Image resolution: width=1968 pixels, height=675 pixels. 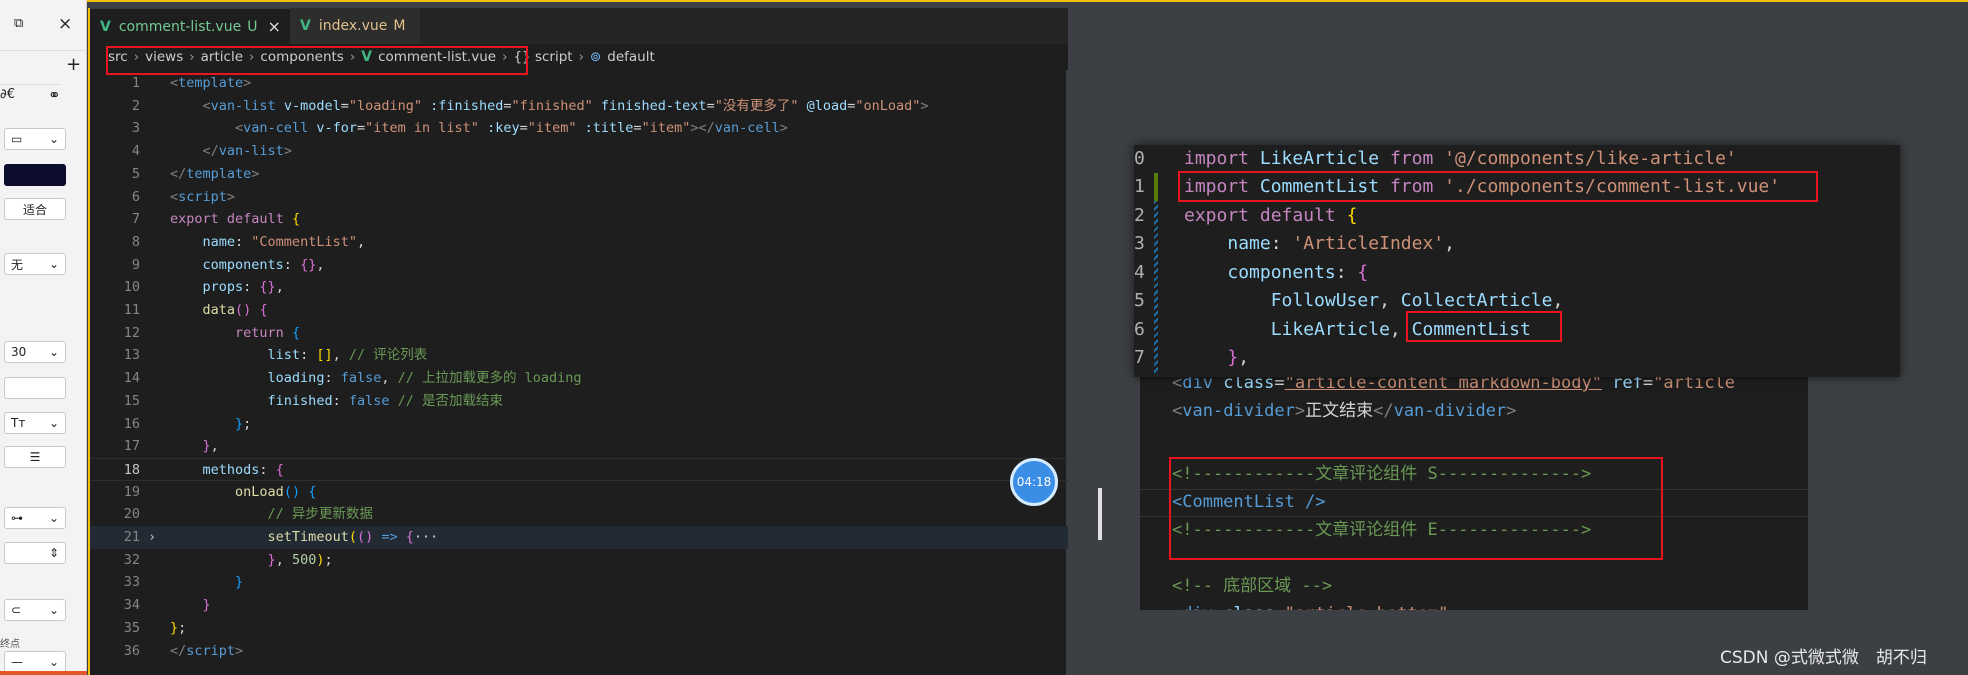 I want to click on tab-index: V index.vue M, so click(x=355, y=26).